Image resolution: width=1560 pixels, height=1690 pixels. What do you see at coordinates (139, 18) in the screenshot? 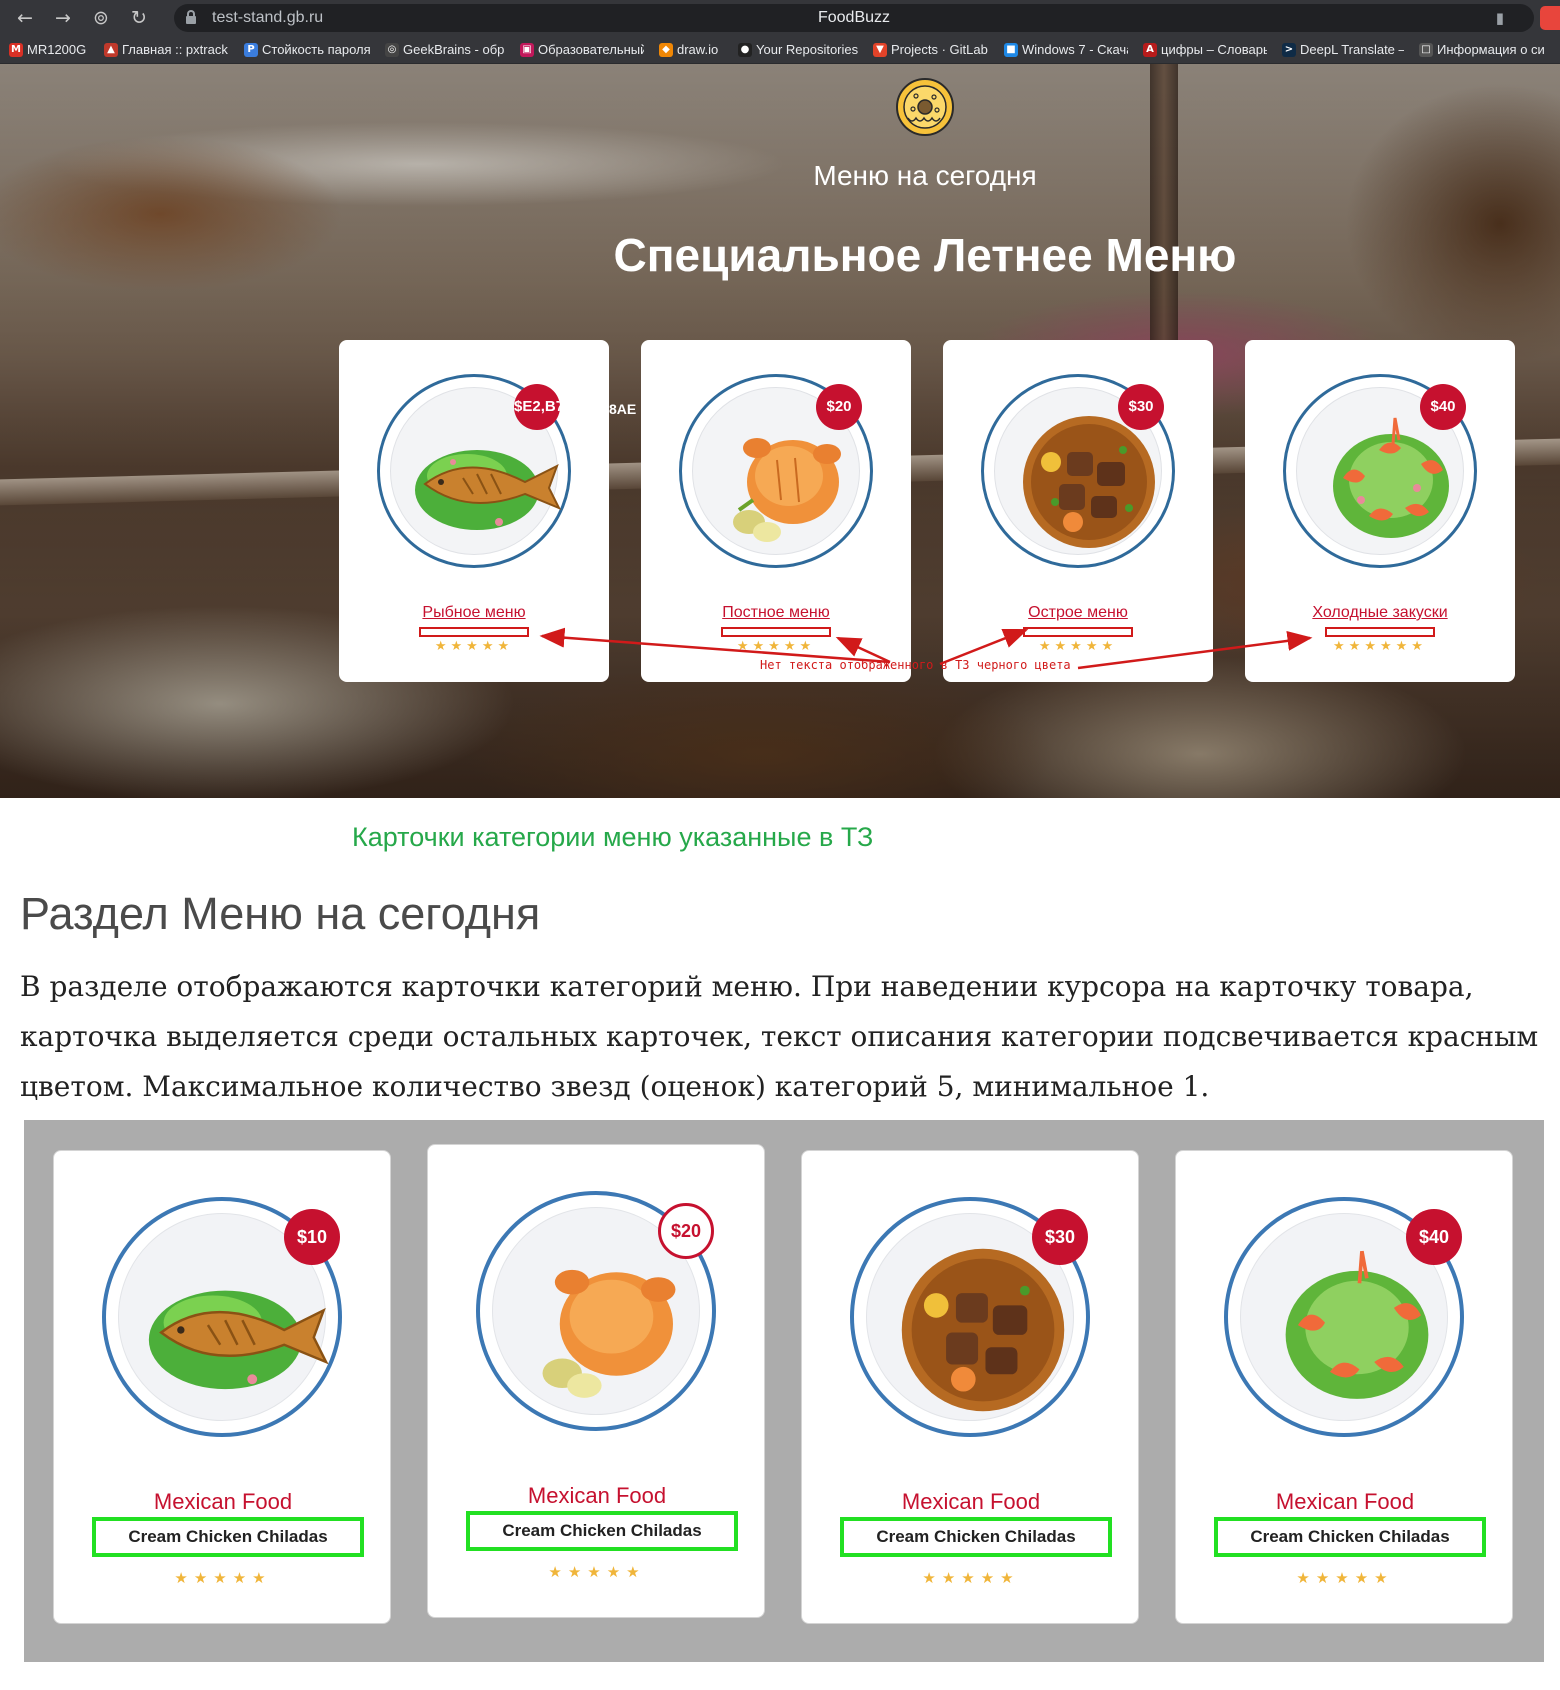
I see `reload-icon: ↻` at bounding box center [139, 18].